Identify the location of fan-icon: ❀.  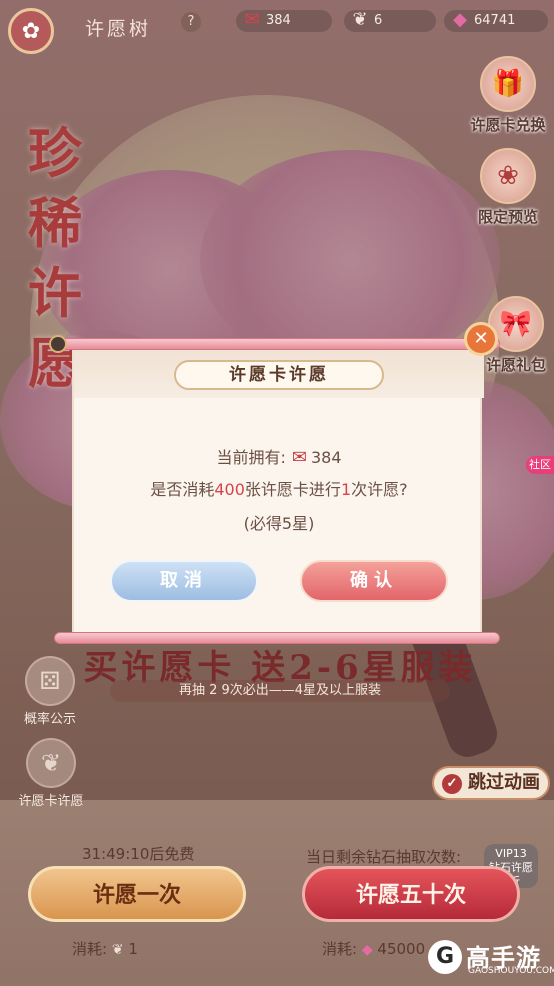
(508, 176).